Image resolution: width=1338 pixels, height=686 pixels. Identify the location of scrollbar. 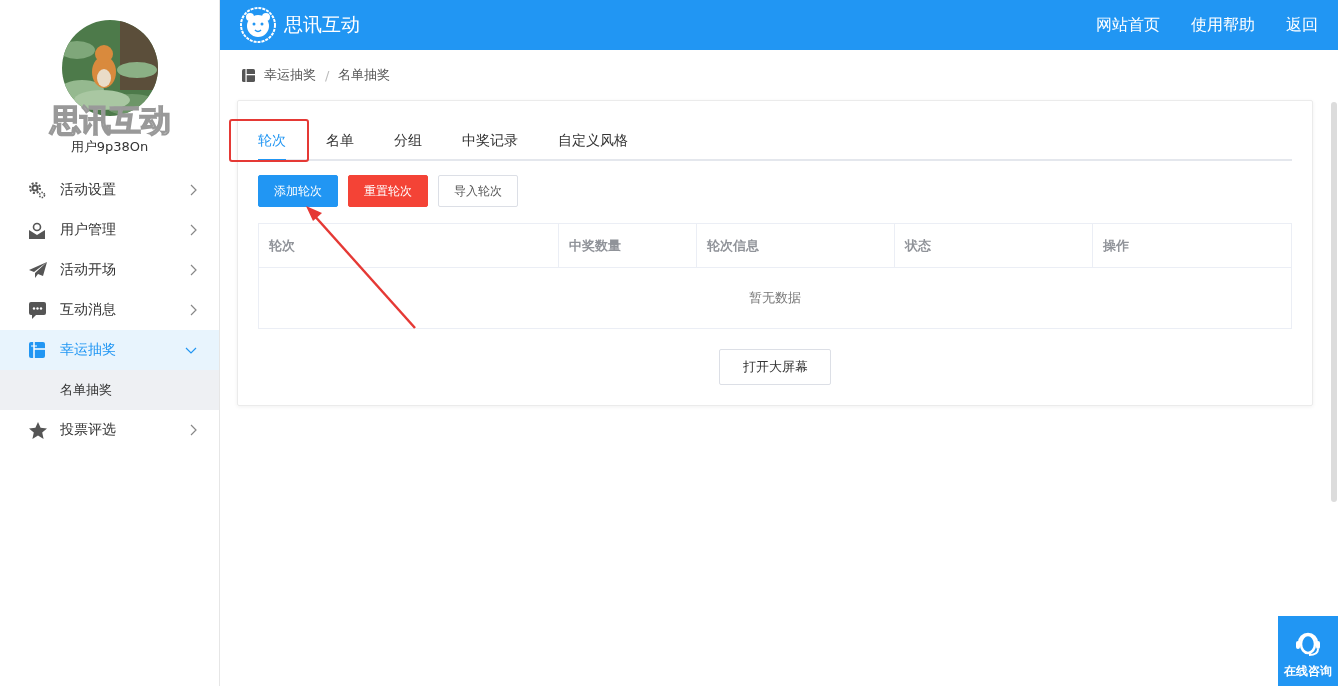
(1334, 302).